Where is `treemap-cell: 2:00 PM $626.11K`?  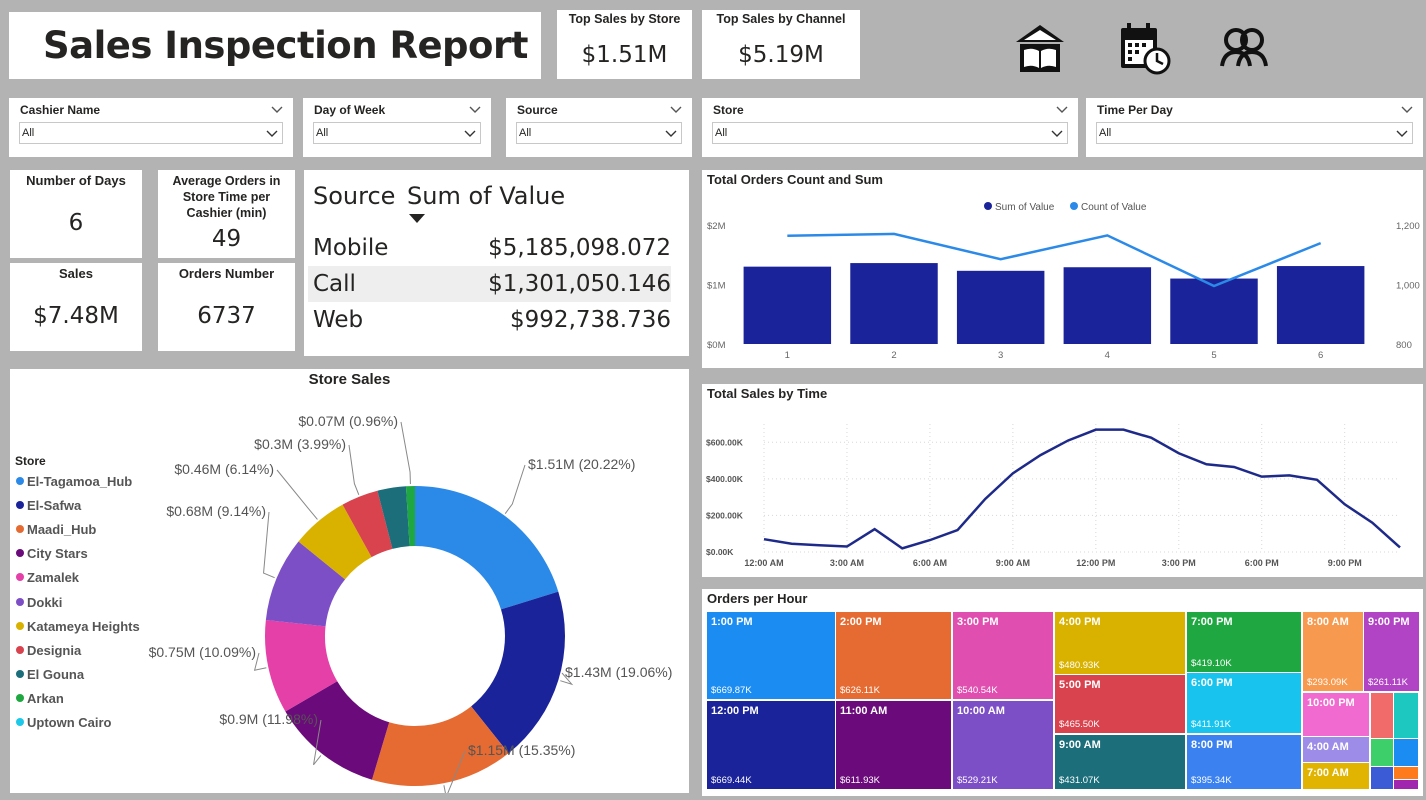
treemap-cell: 2:00 PM $626.11K is located at coordinates (893, 655).